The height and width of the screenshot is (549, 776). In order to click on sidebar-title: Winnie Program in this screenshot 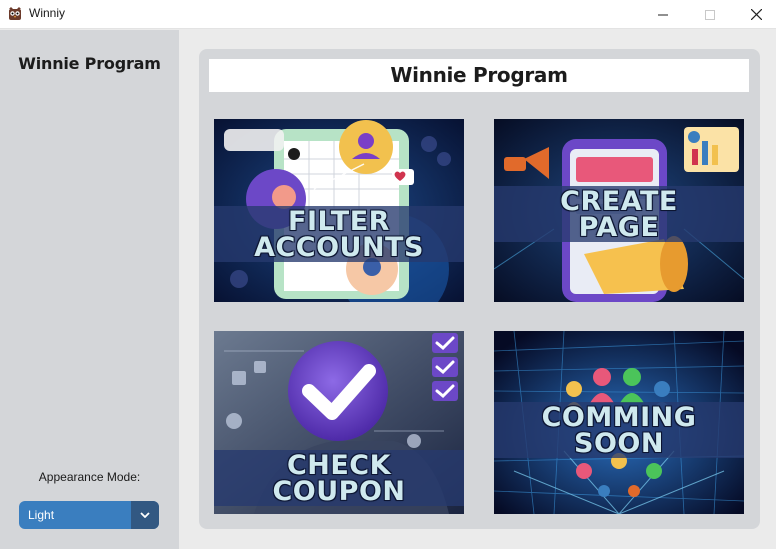, I will do `click(89, 63)`.